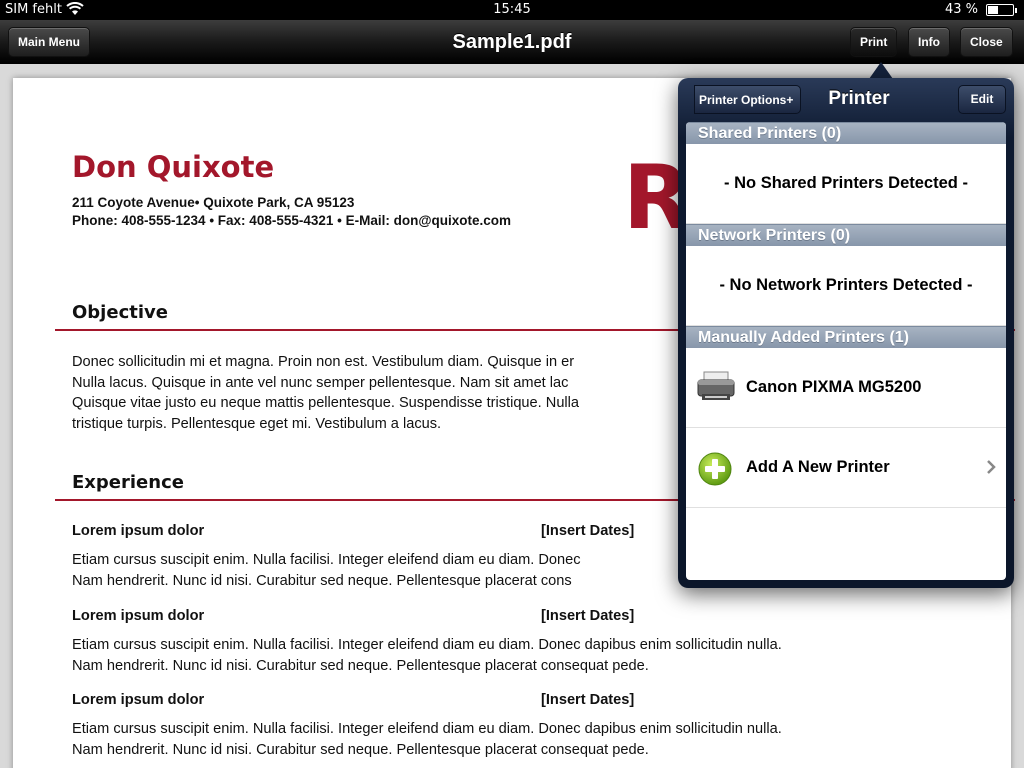 Image resolution: width=1024 pixels, height=768 pixels. I want to click on objective-heading: Objective, so click(120, 312).